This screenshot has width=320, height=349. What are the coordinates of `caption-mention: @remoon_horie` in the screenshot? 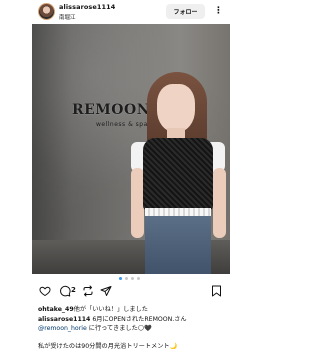 It's located at (62, 328).